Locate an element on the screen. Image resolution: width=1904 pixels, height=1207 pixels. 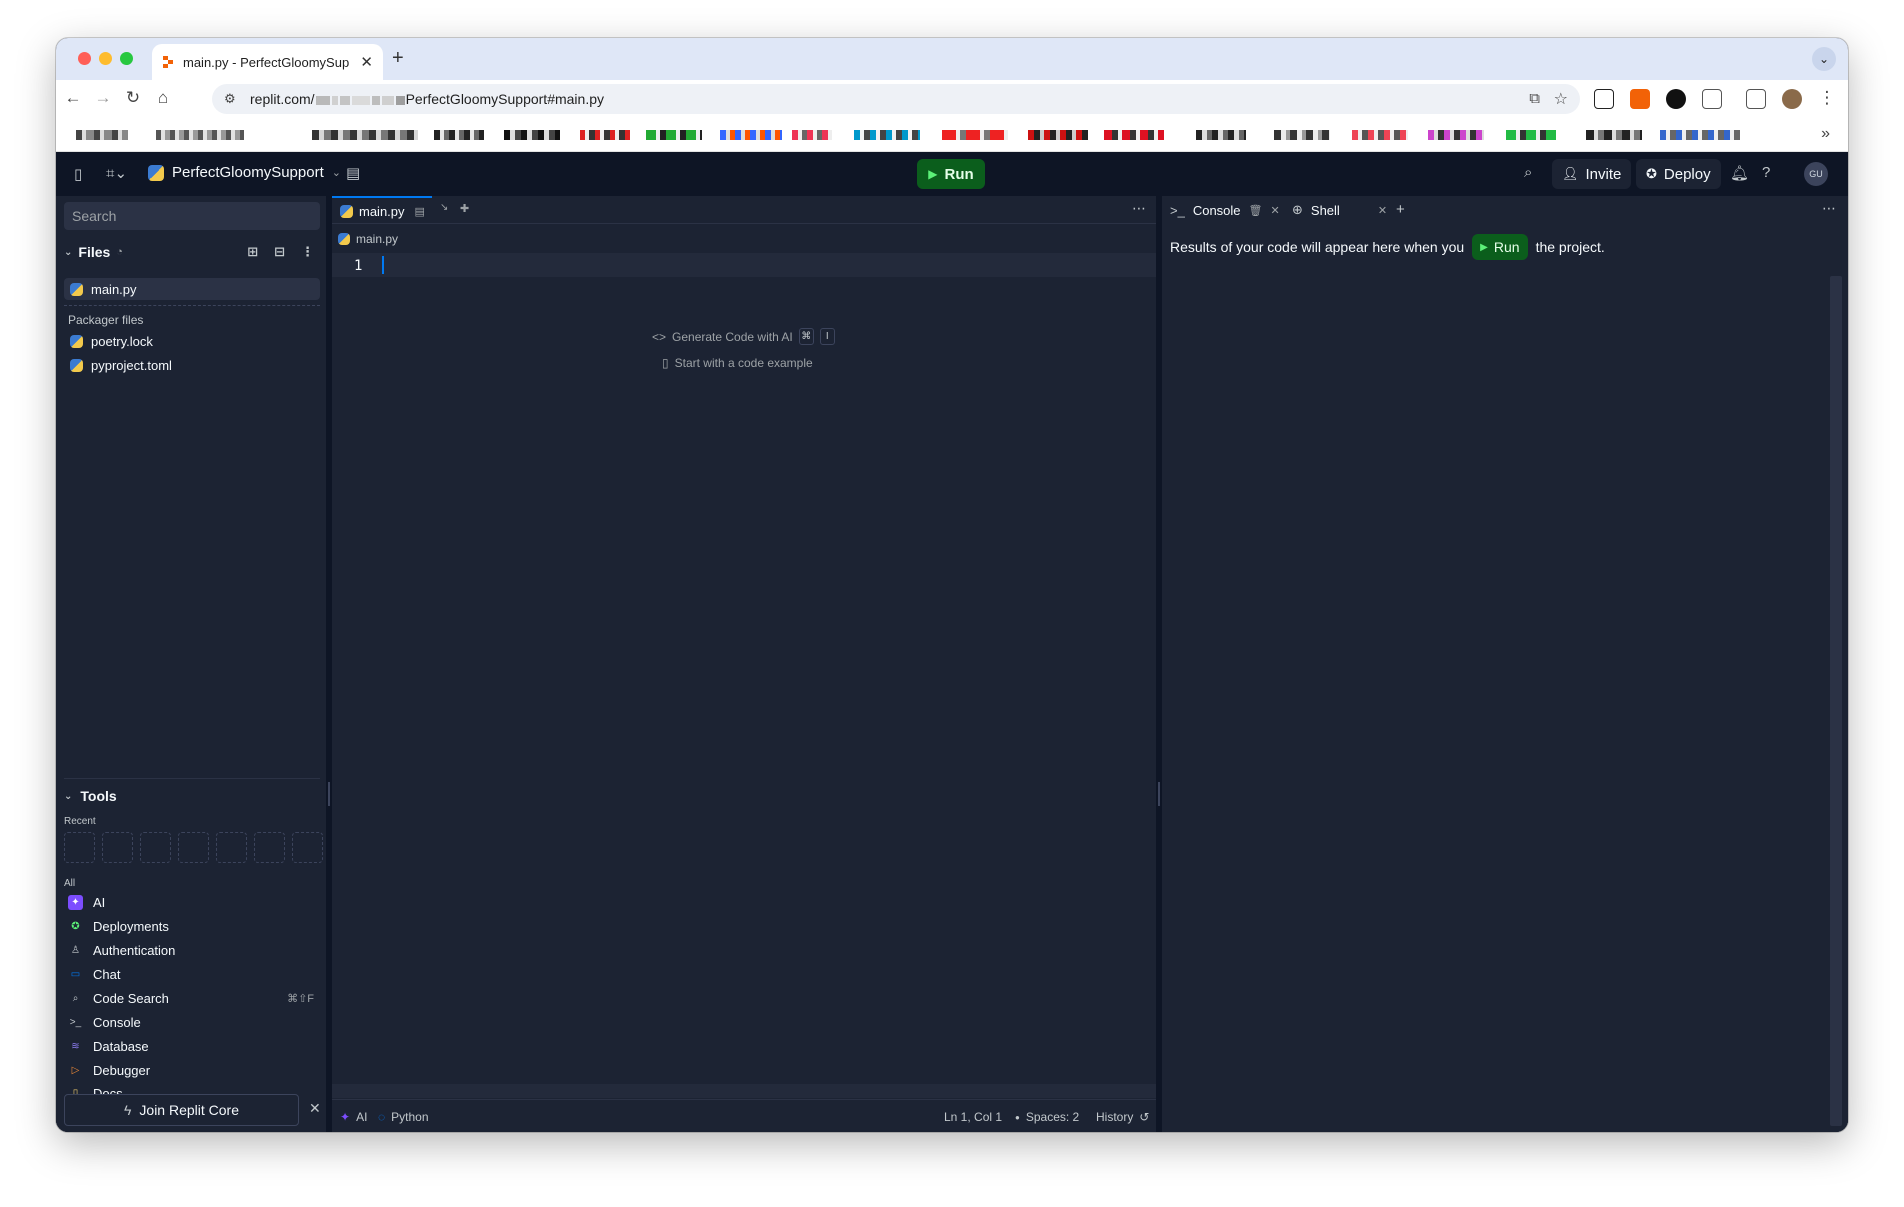
console-scrollbar is located at coordinates (1836, 701).